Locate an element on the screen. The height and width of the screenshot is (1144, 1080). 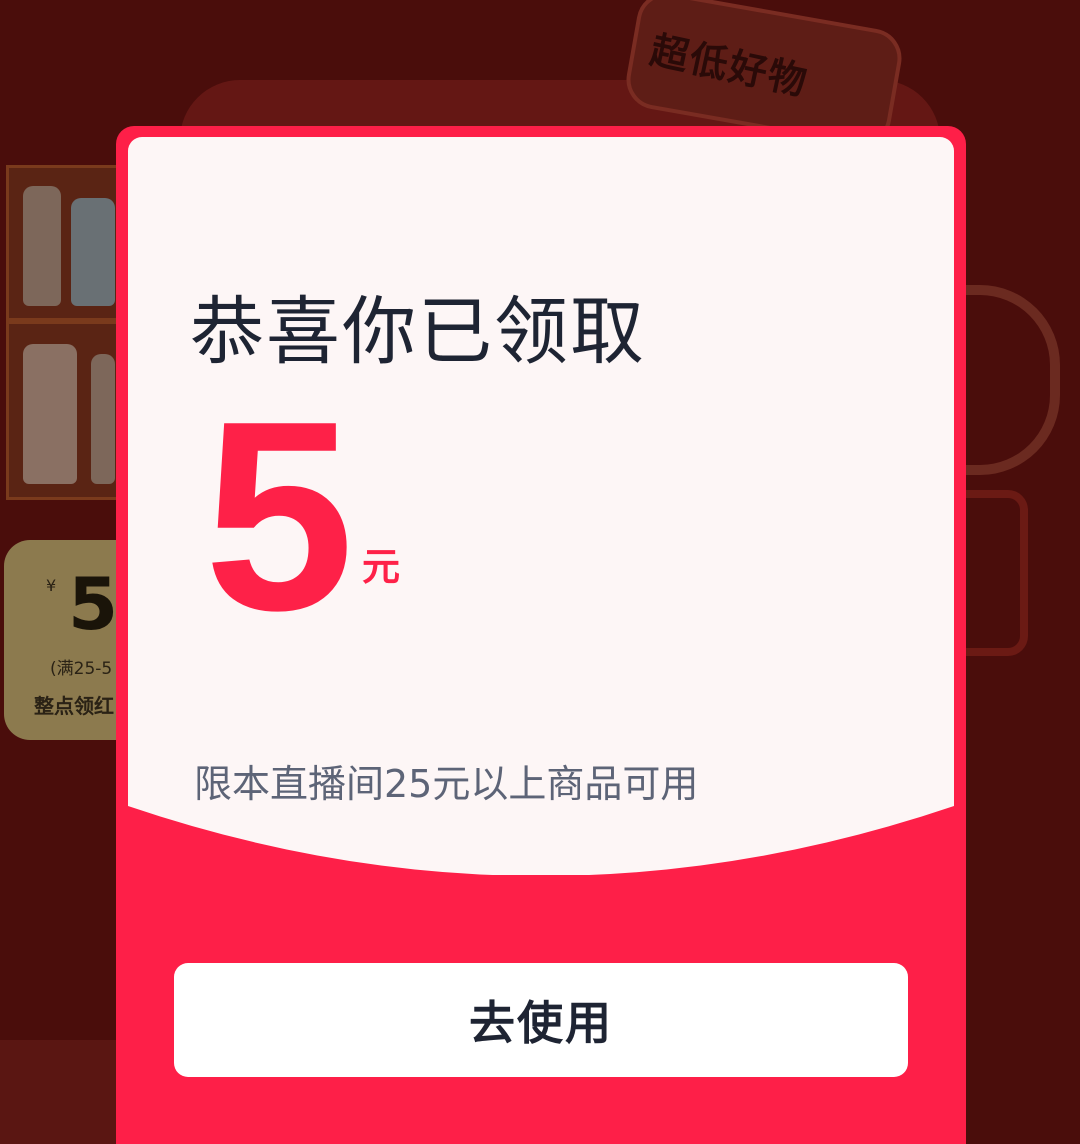
coupon-tag: 整点领红 is located at coordinates (74, 706).